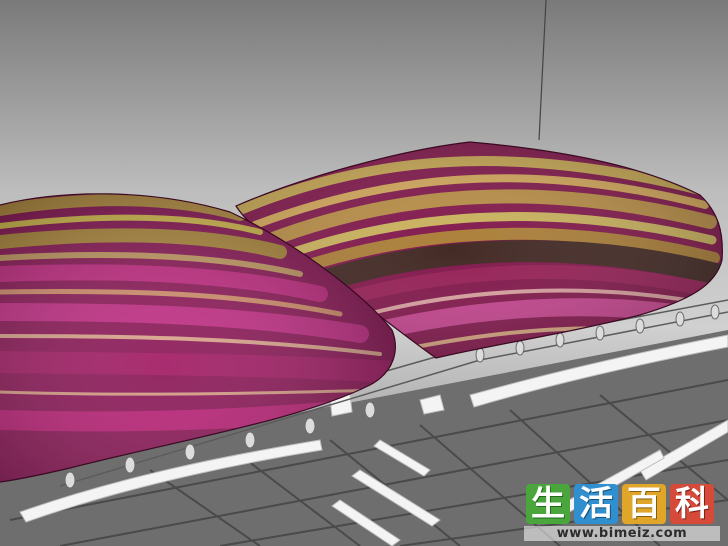 The image size is (728, 546). What do you see at coordinates (692, 504) in the screenshot?
I see `watermark-char-4: 科` at bounding box center [692, 504].